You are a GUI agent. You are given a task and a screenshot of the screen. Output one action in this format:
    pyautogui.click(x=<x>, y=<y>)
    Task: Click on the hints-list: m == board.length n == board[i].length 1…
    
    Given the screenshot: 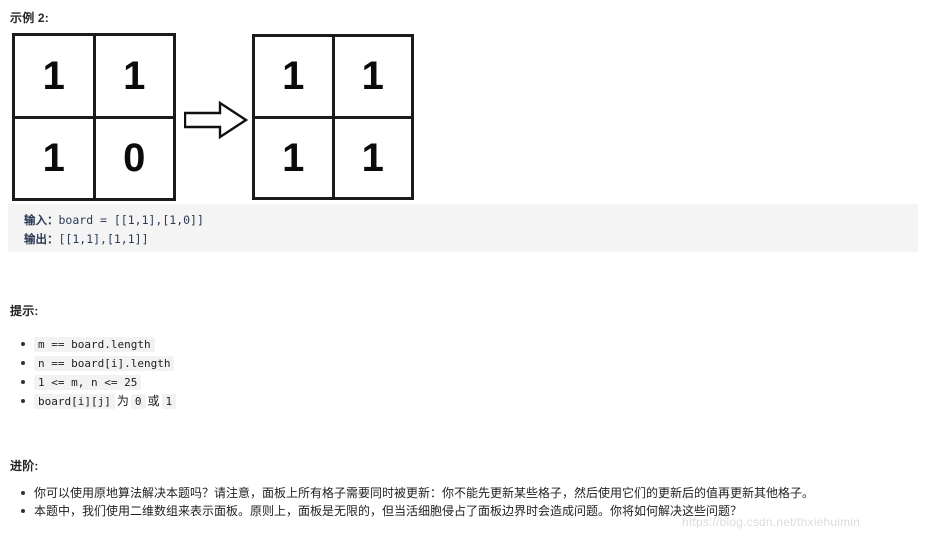 What is the action you would take?
    pyautogui.click(x=88, y=373)
    